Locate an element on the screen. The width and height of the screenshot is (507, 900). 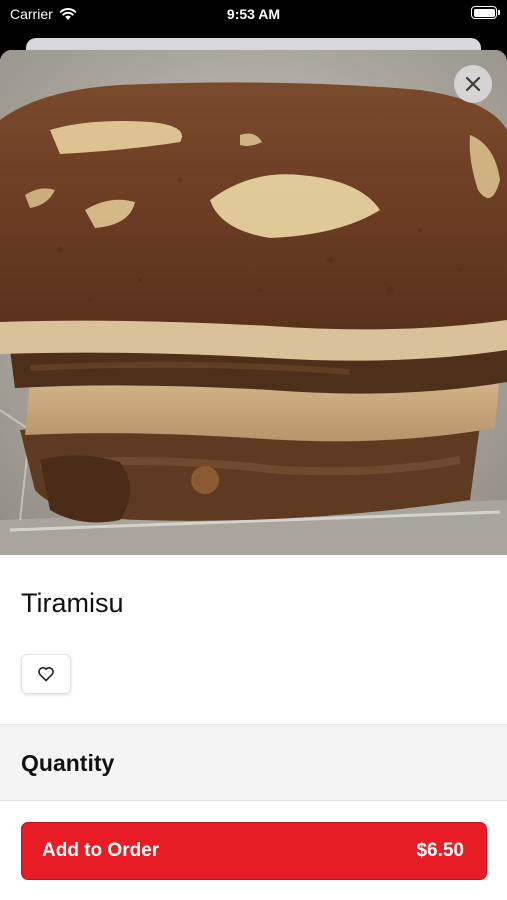
status-time: 9:53 AM is located at coordinates (253, 14).